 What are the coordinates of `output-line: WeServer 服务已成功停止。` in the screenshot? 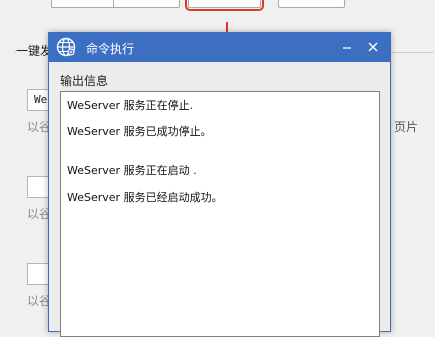 It's located at (139, 131).